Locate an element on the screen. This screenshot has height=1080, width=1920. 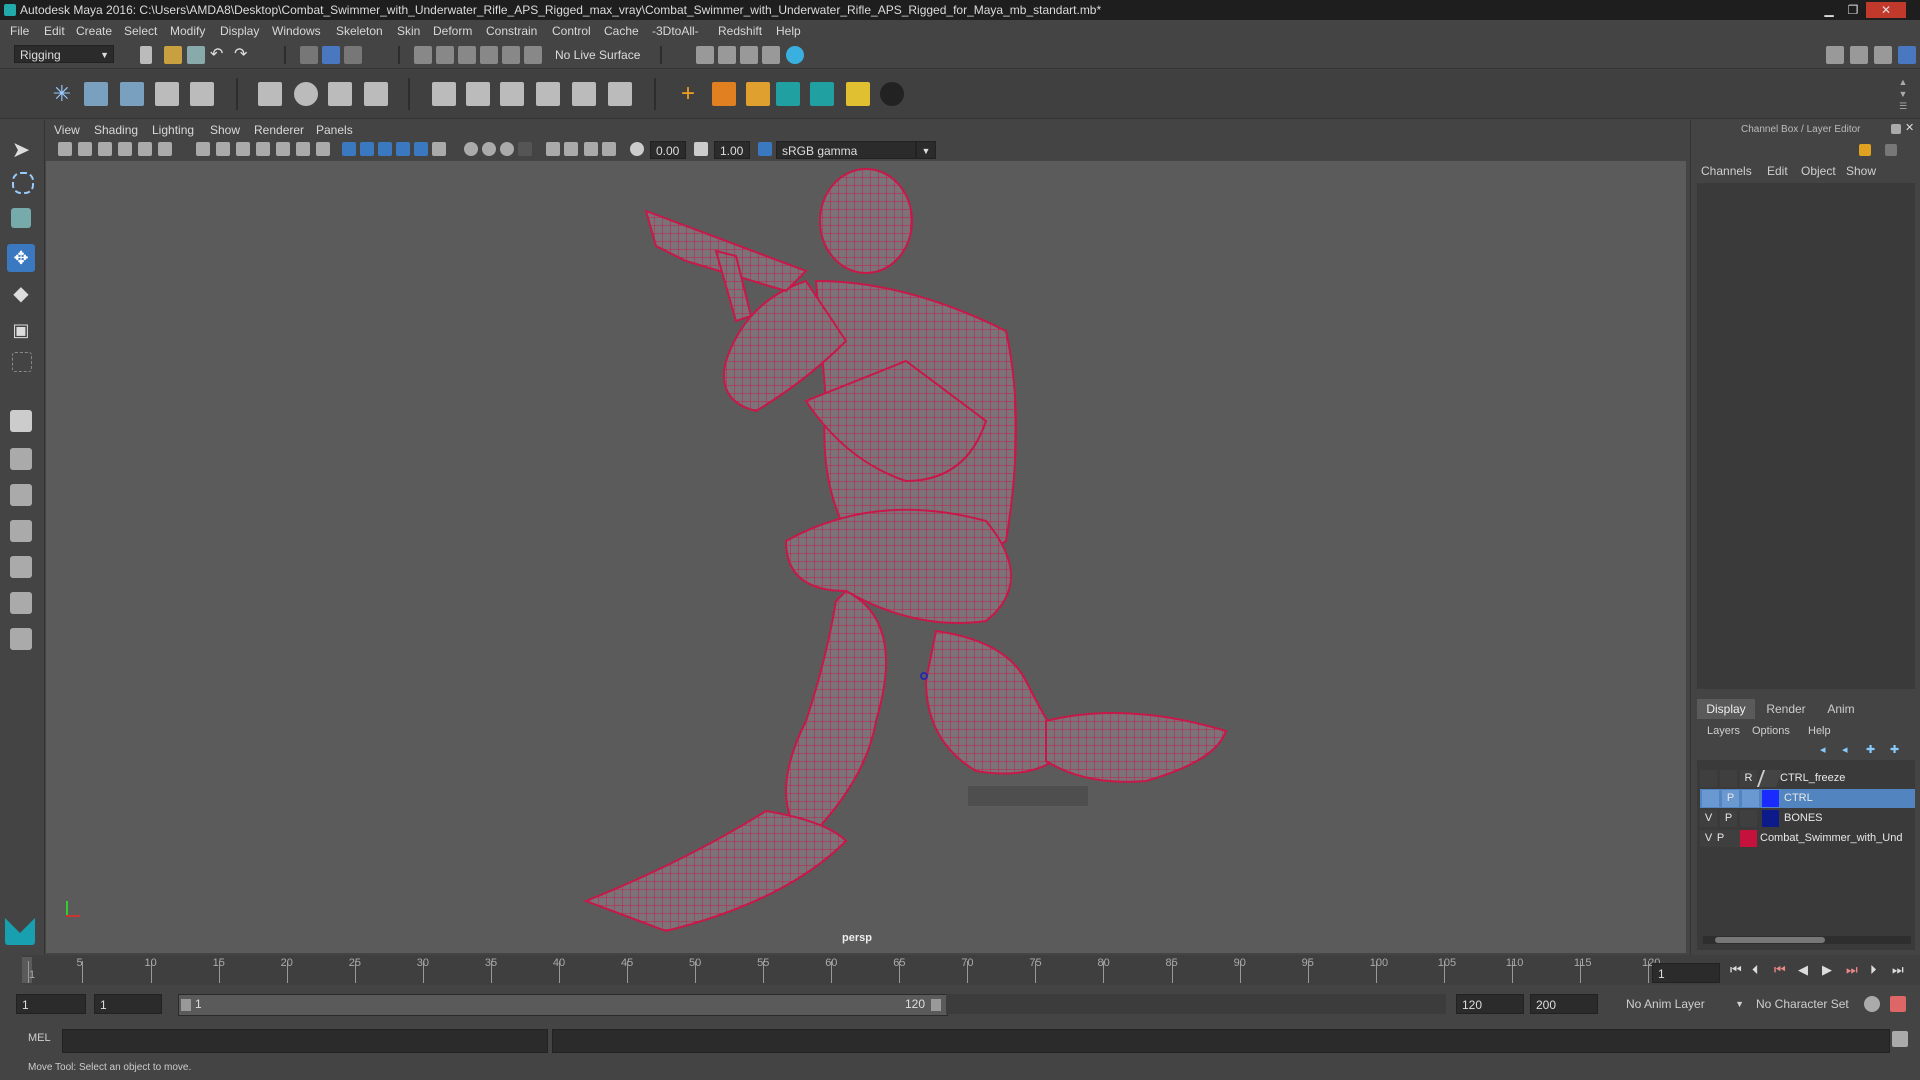
character-controls-icon is located at coordinates (822, 94).